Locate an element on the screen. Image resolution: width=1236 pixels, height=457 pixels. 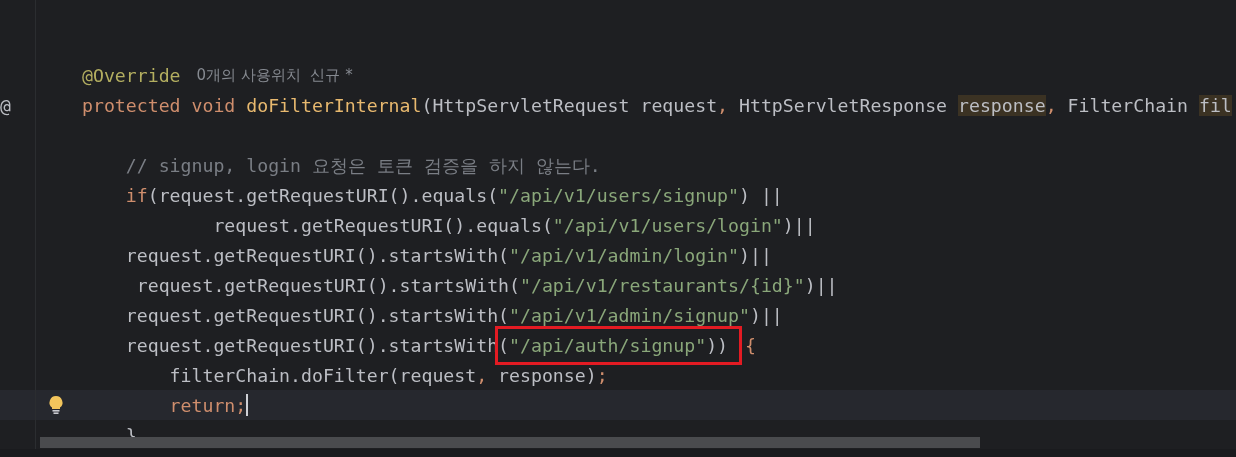
code-line: request.getRequestURI().startsWith("/api/v1/restaurants/{id}")|| is located at coordinates (486, 285).